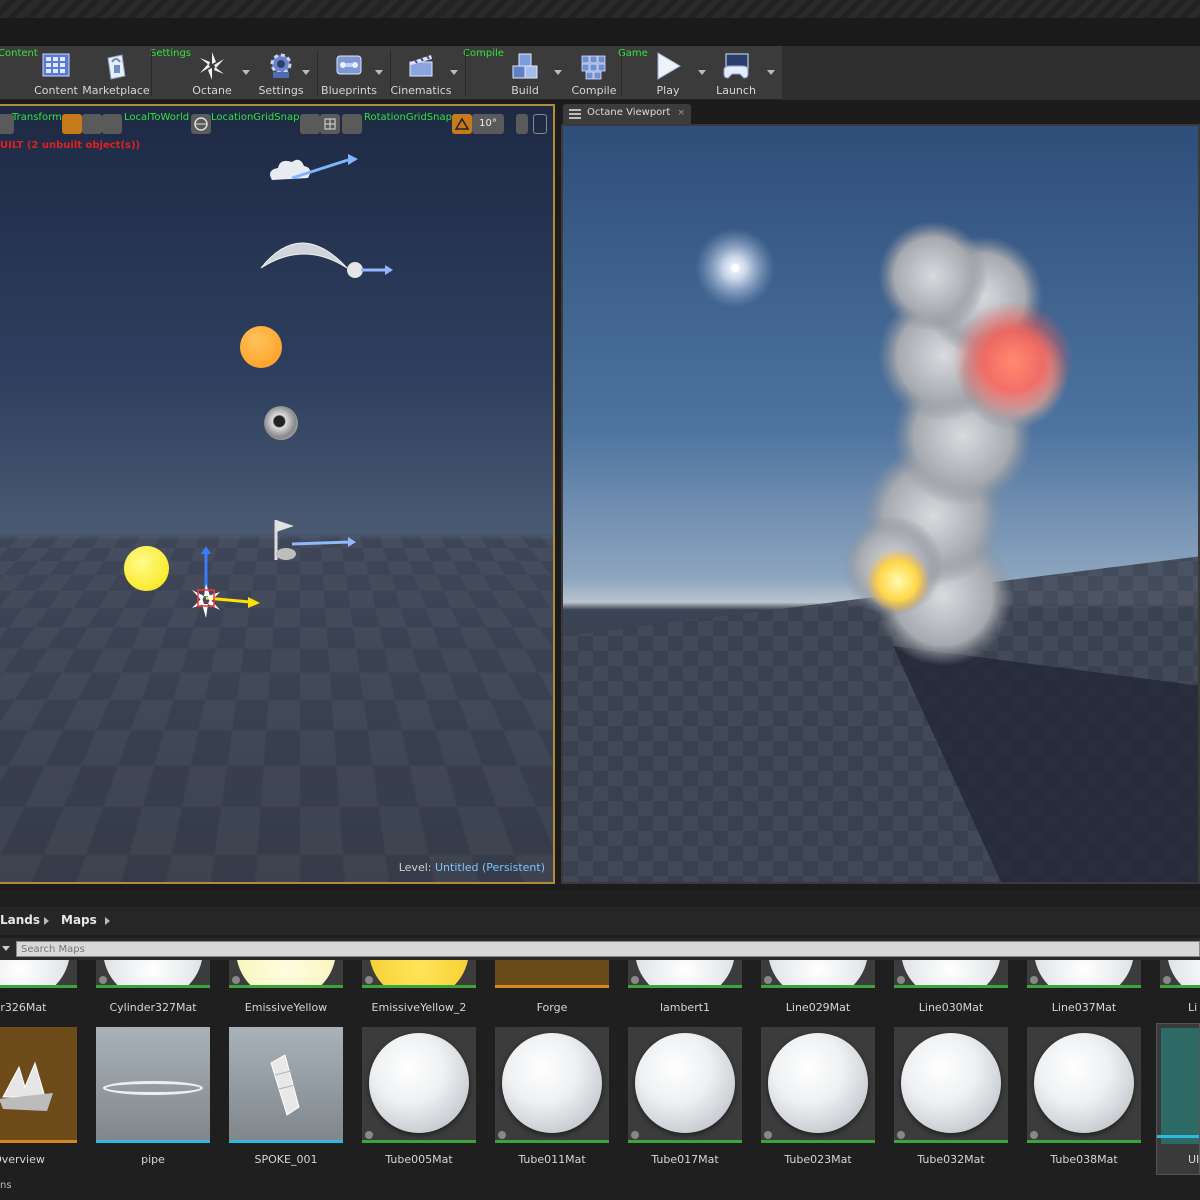 The image size is (1200, 1200). I want to click on asset-label: UI, so click(1194, 1159).